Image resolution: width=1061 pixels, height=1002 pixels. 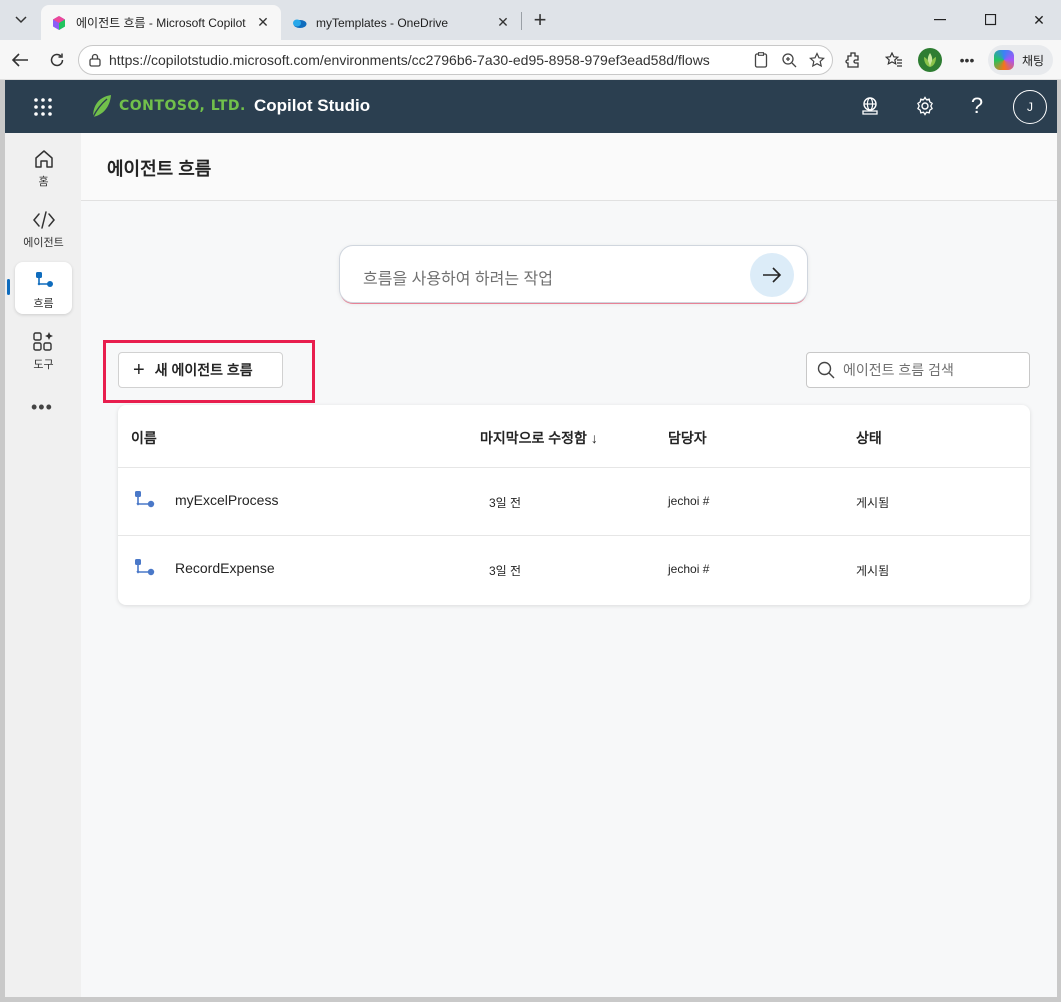 What do you see at coordinates (574, 501) in the screenshot?
I see `table-row: myExcelProcess 3일 전 jechoi # 게시됨` at bounding box center [574, 501].